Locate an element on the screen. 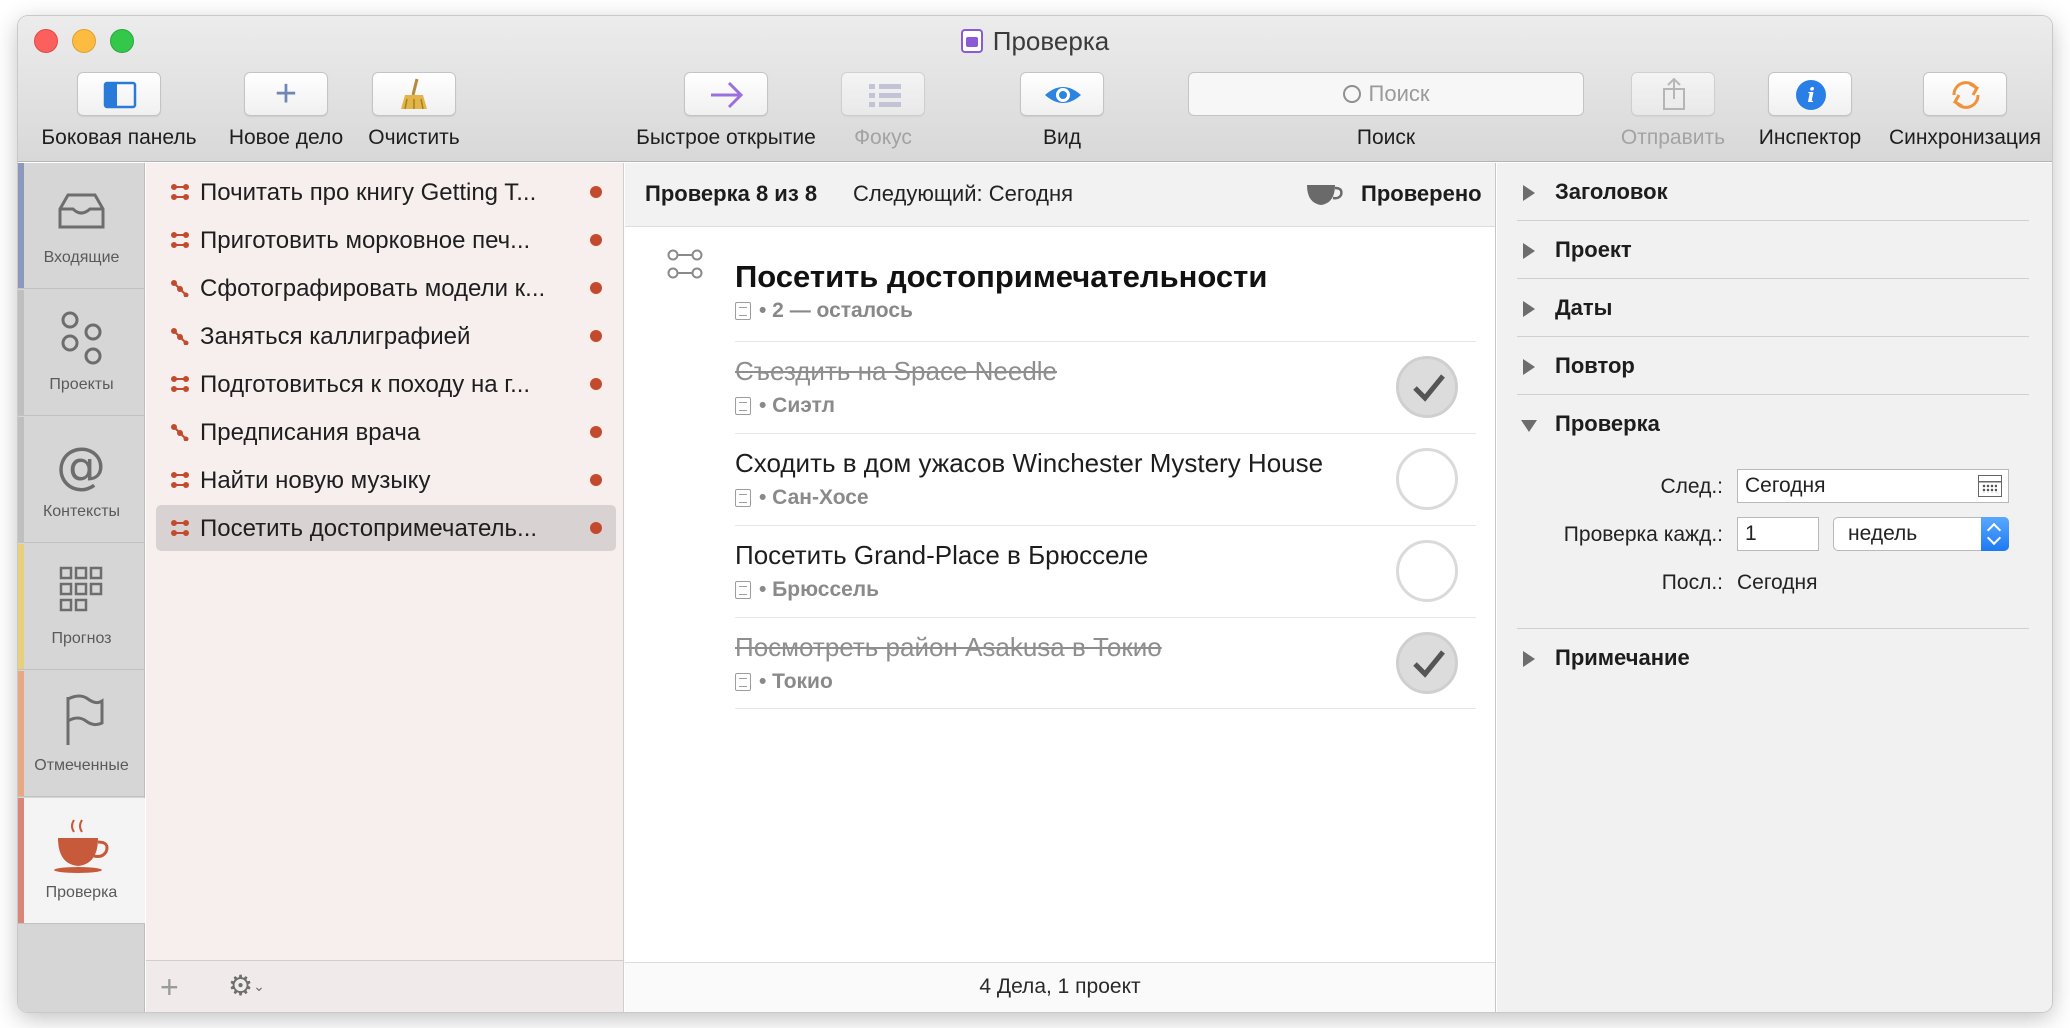  list-item: Найти новую музыку is located at coordinates (386, 480).